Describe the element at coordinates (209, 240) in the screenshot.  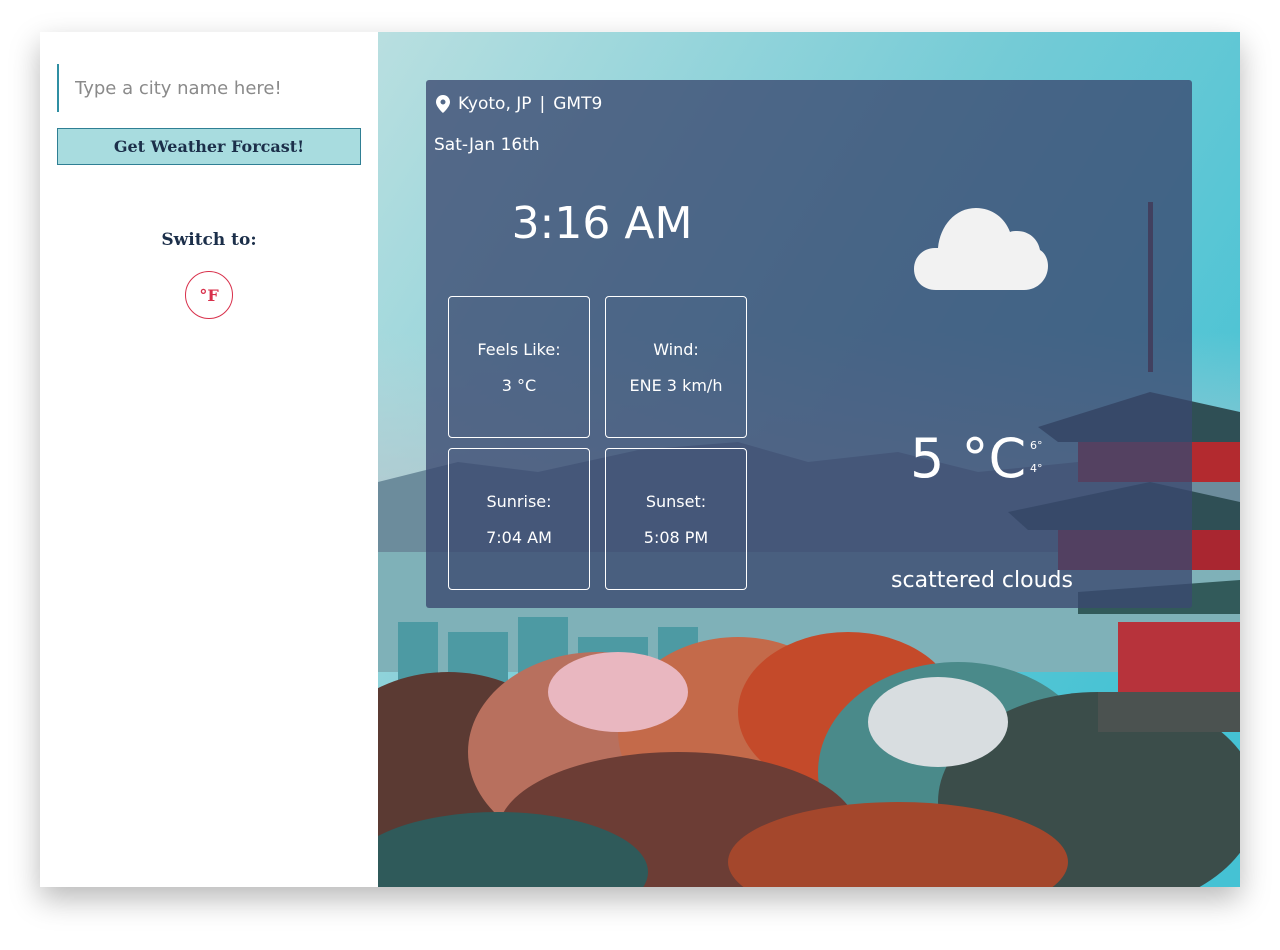
I see `switch-units-label: Switch to:` at that location.